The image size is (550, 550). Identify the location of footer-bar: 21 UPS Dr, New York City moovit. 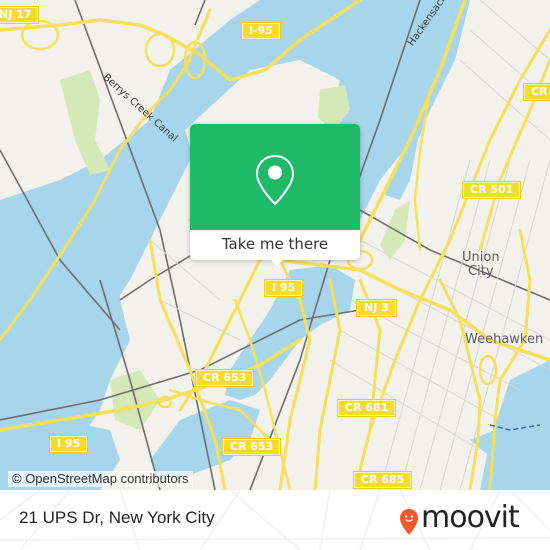
(275, 520).